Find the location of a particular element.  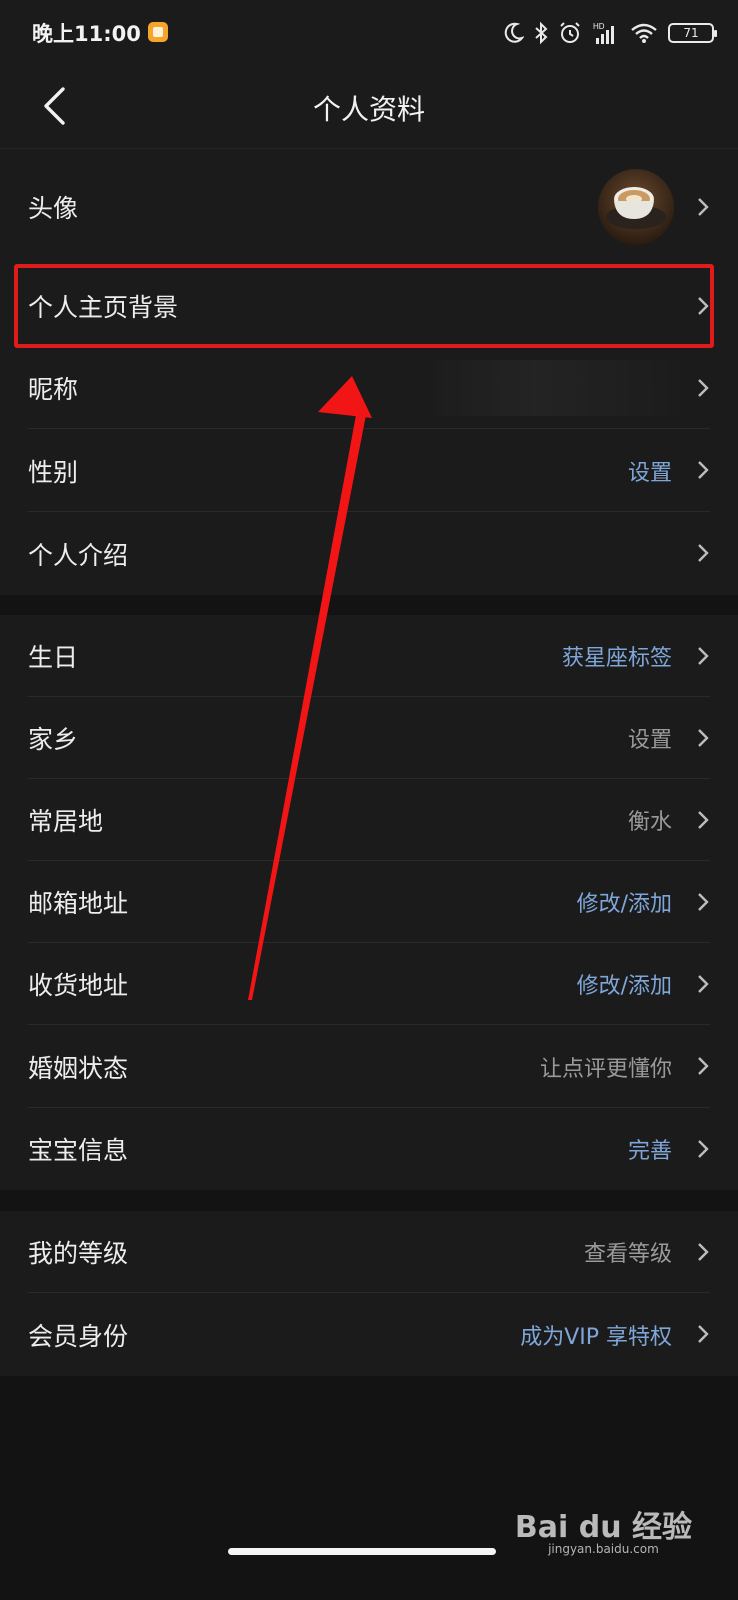

network-hd-label: HD is located at coordinates (599, 26).